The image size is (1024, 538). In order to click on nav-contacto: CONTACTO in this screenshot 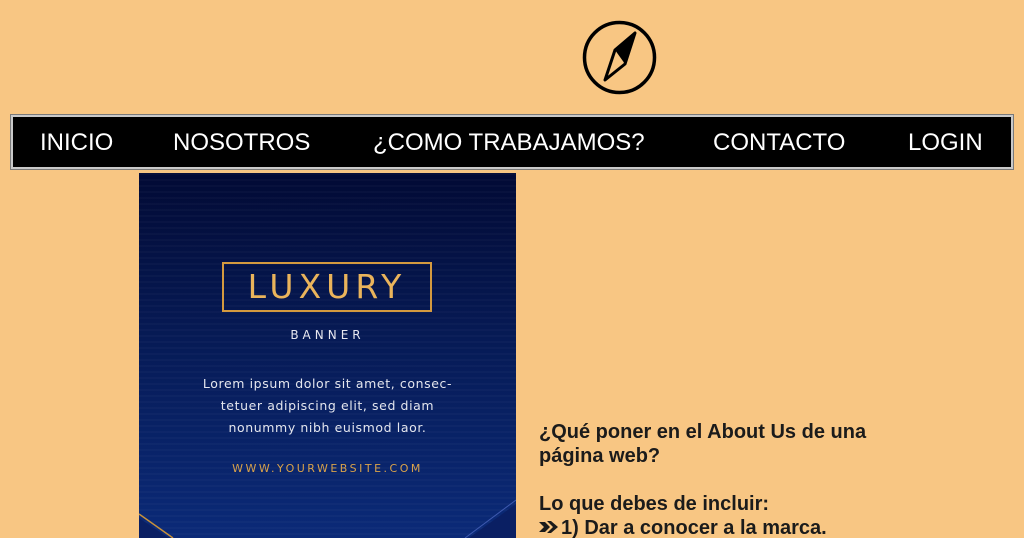, I will do `click(779, 142)`.